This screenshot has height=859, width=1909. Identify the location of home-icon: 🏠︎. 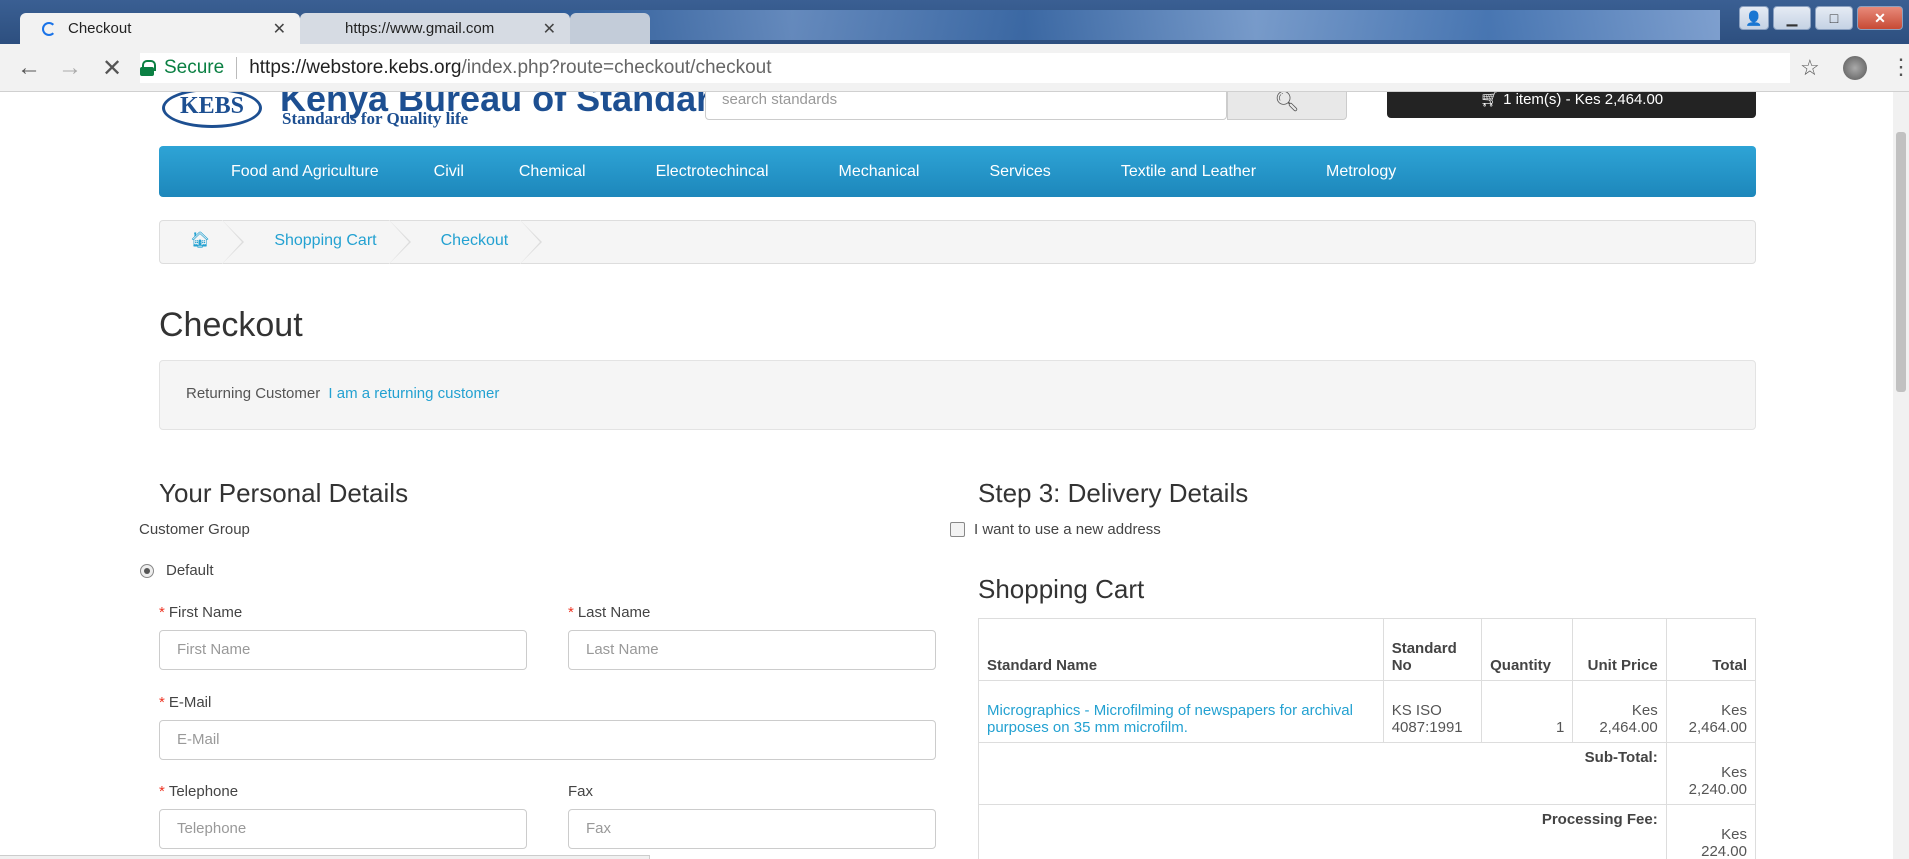
(200, 240).